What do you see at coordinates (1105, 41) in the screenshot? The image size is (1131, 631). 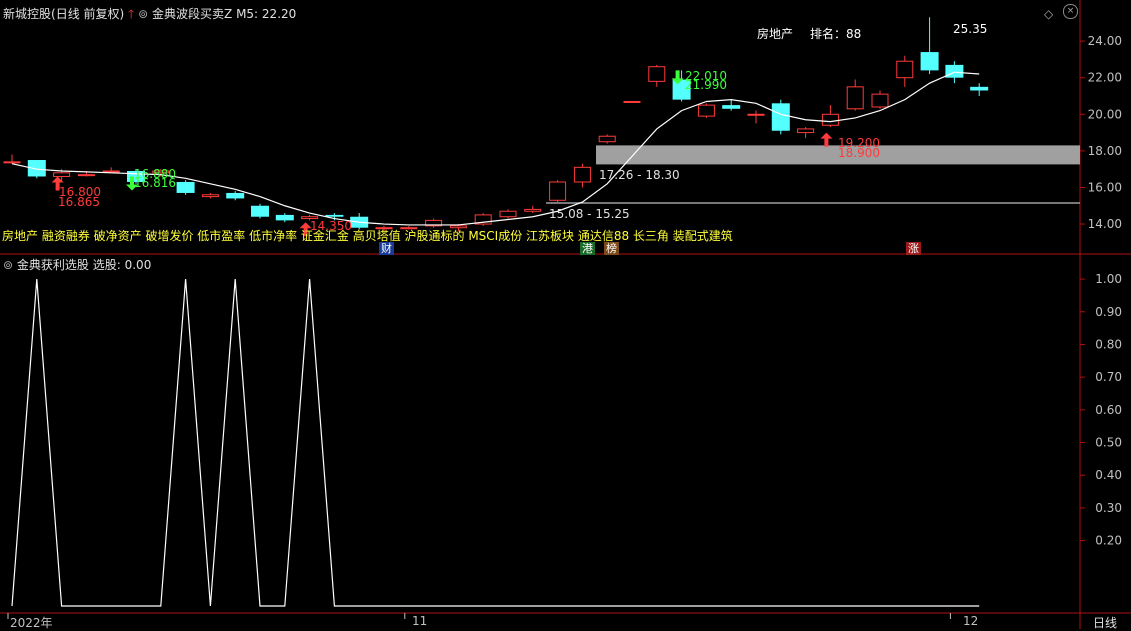 I see `y-tick-label: 24.00` at bounding box center [1105, 41].